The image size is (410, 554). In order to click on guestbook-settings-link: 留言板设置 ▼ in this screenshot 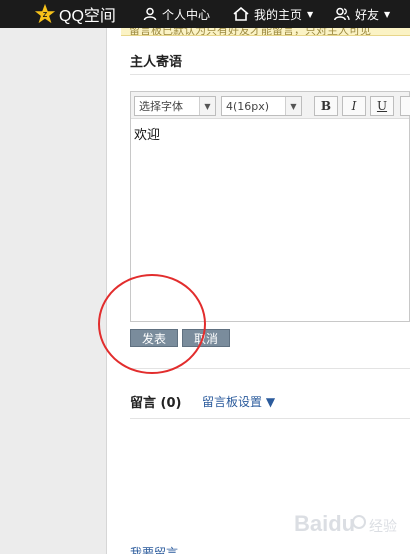, I will do `click(238, 401)`.